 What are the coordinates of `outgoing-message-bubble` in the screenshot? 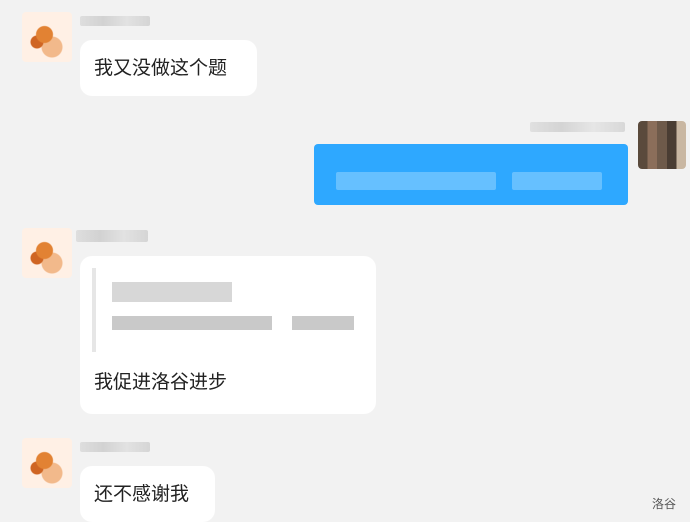 It's located at (471, 174).